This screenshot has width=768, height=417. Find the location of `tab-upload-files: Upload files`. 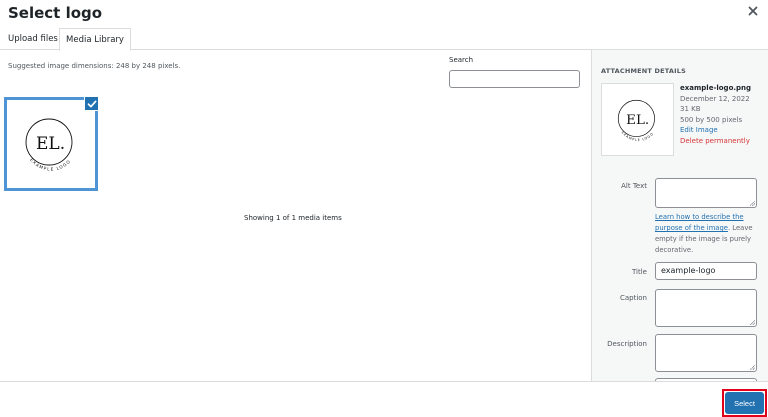

tab-upload-files: Upload files is located at coordinates (33, 39).